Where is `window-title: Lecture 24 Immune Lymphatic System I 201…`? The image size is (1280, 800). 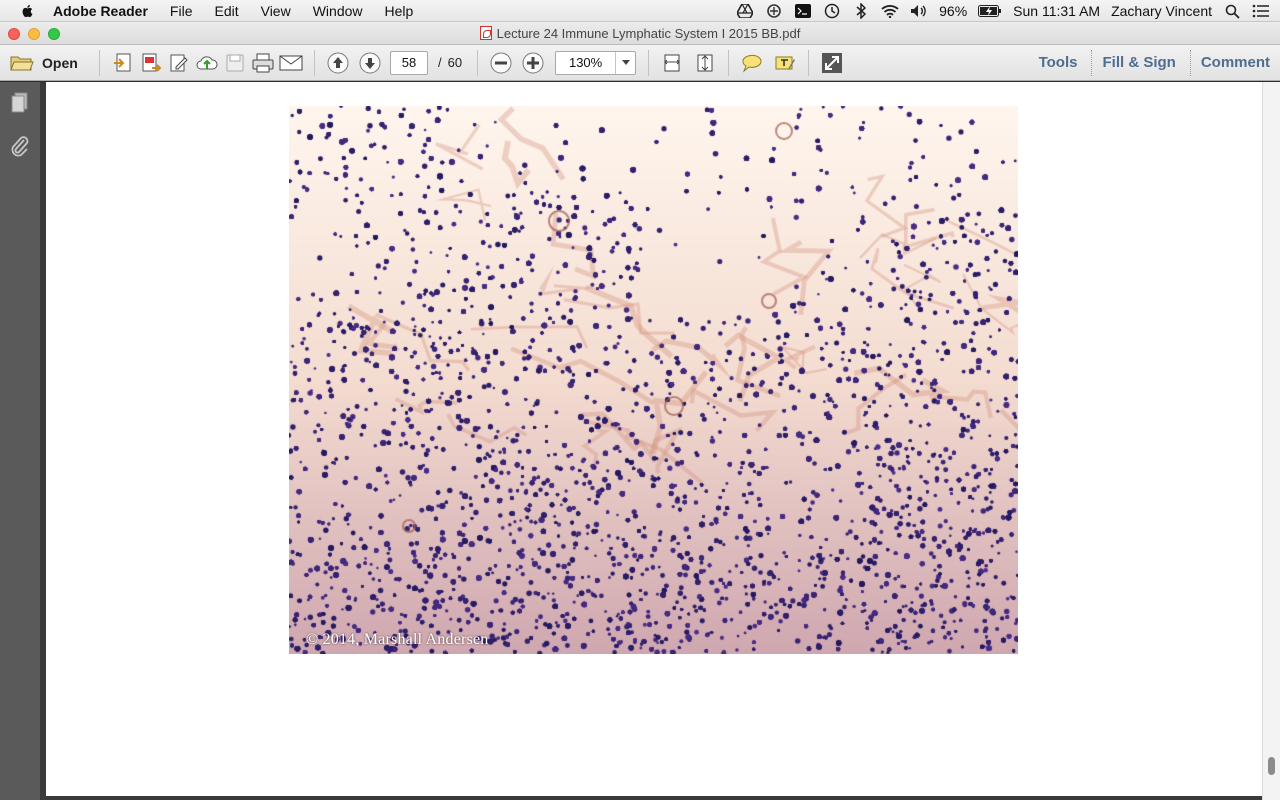
window-title: Lecture 24 Immune Lymphatic System I 201… is located at coordinates (648, 33).